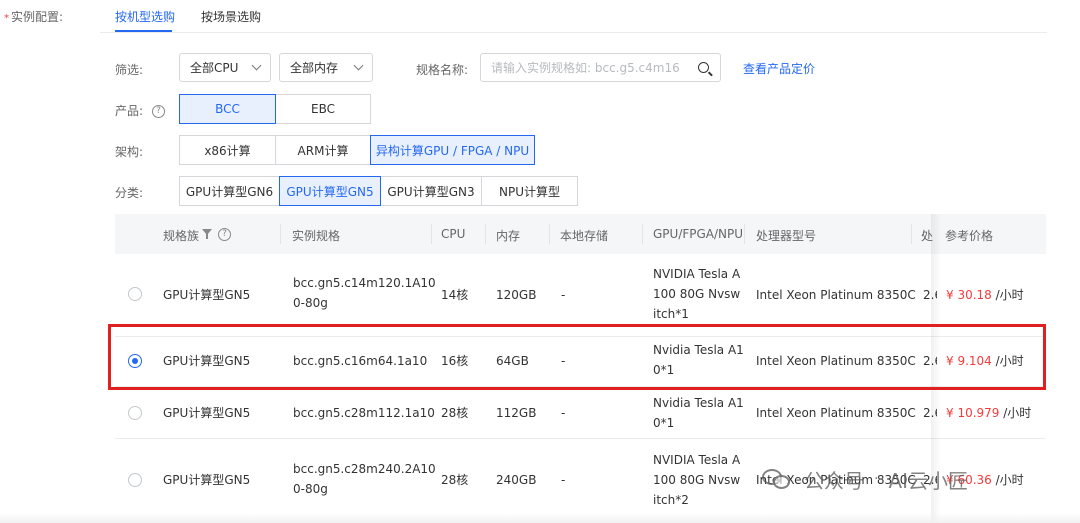  I want to click on category-option-gn6: GPU计算型GN6, so click(229, 191).